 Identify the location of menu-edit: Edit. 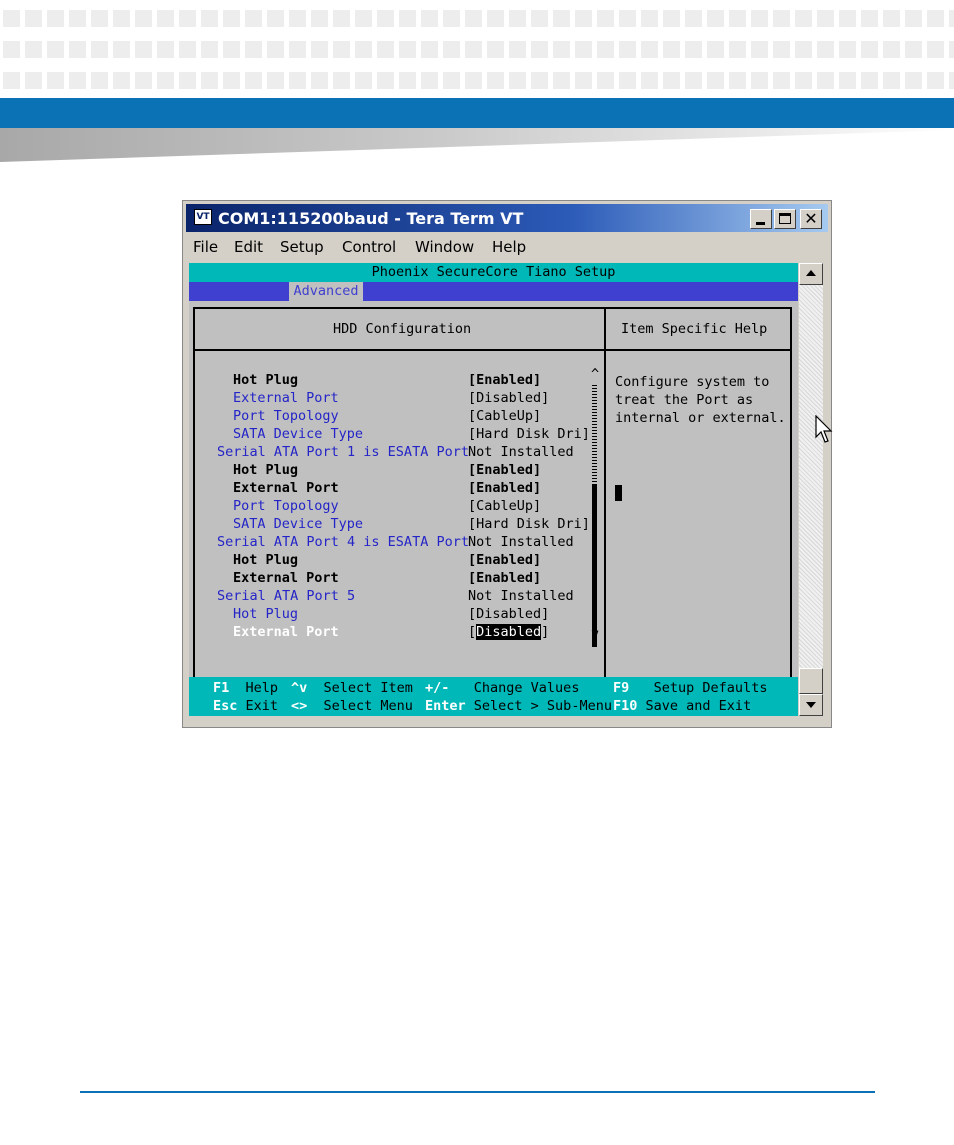
(248, 247).